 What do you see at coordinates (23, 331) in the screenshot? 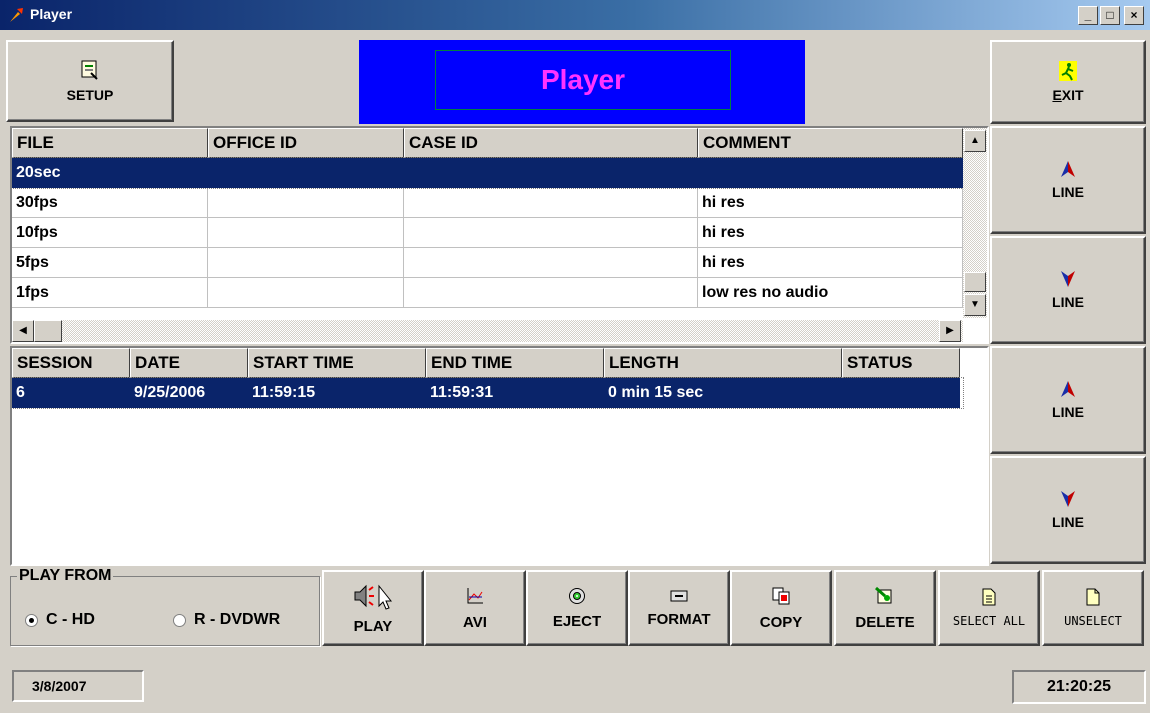
I see `scroll-left-arrow-icon: ◀` at bounding box center [23, 331].